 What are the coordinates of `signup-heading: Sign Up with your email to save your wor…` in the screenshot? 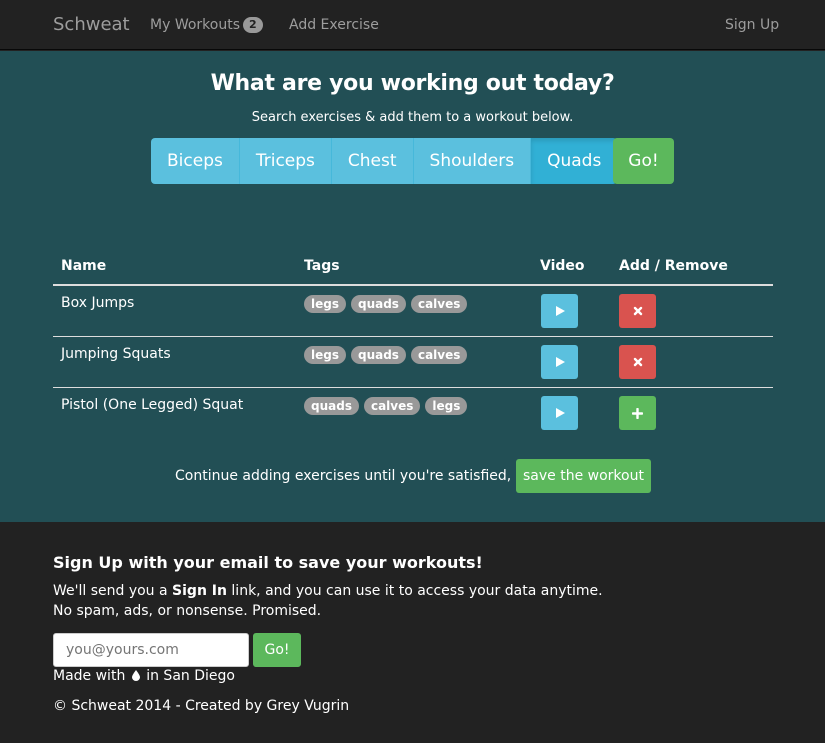 It's located at (268, 562).